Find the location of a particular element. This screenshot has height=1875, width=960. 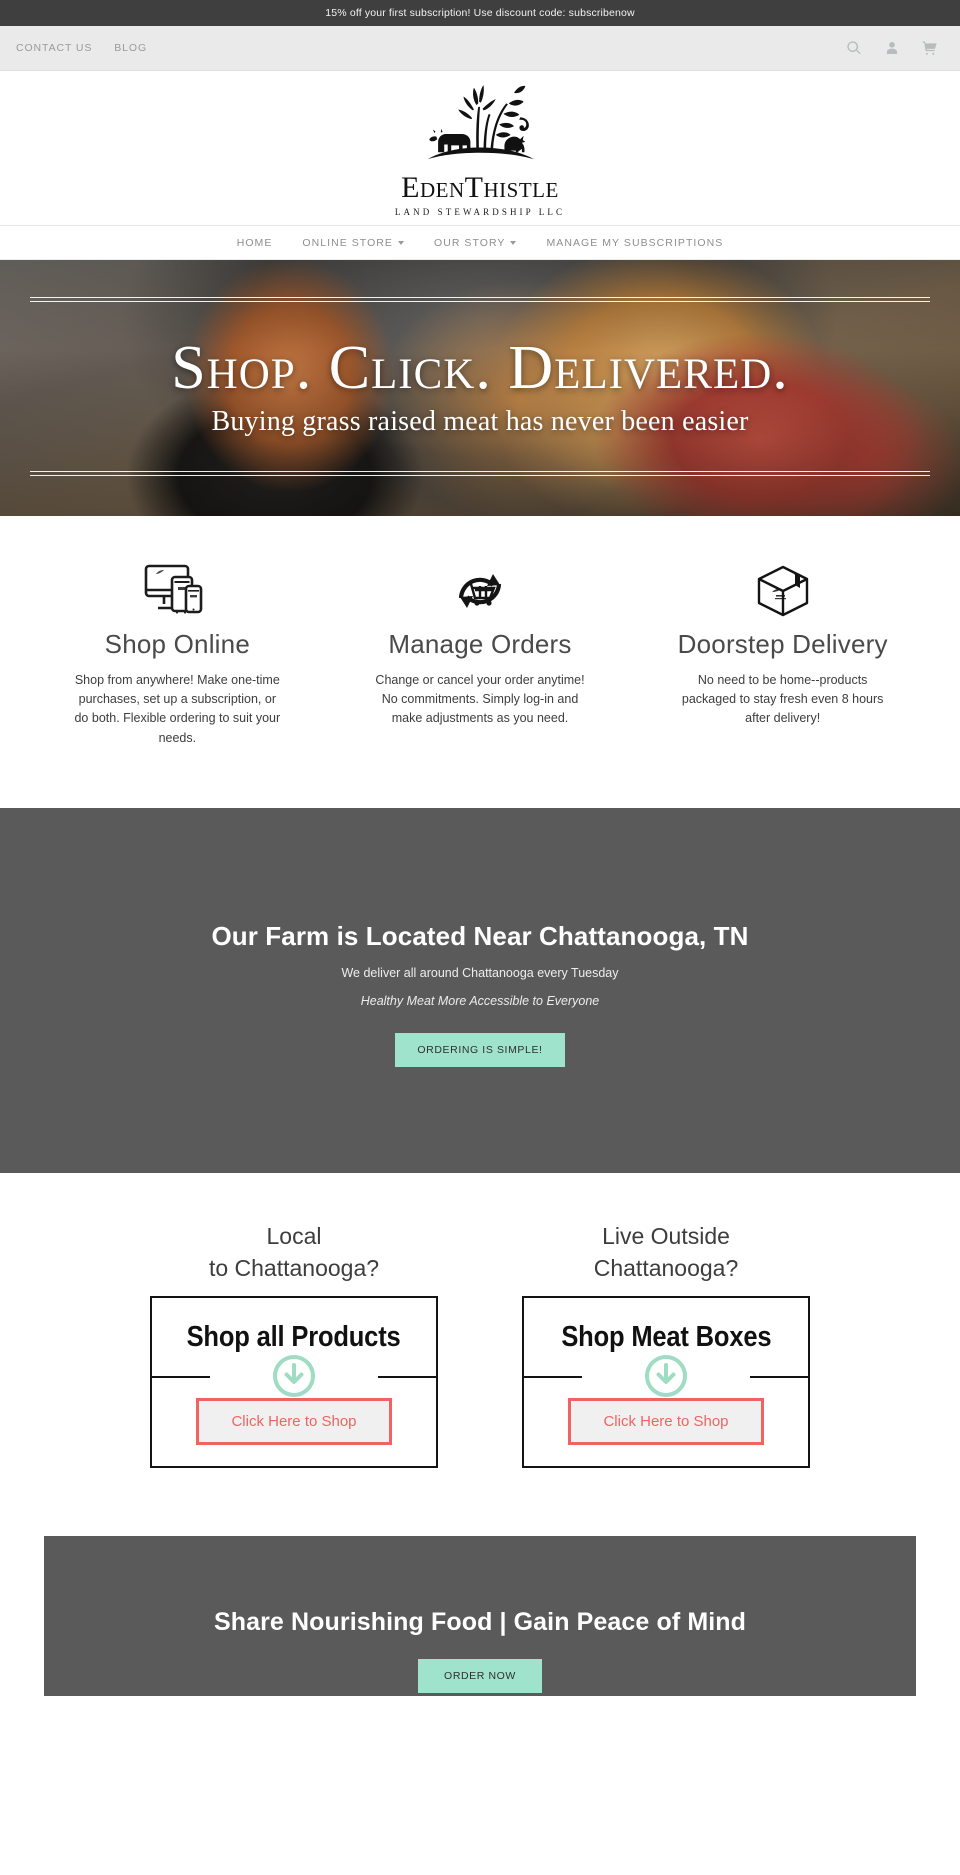

ordering-is-simple-button: ORDERING IS SIMPLE! is located at coordinates (480, 1050).